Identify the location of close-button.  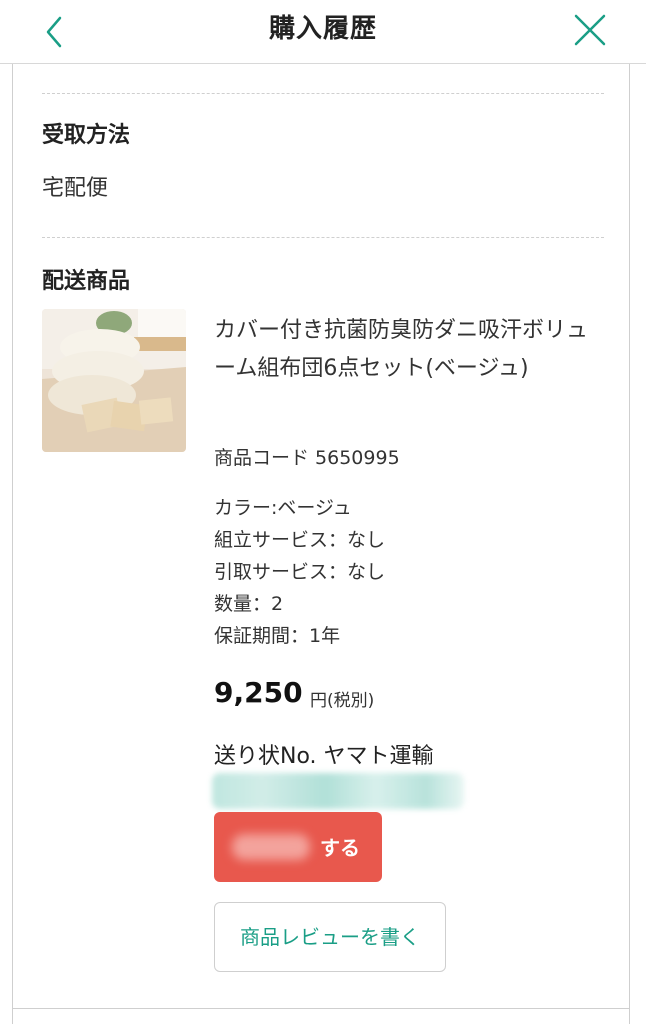
(590, 32).